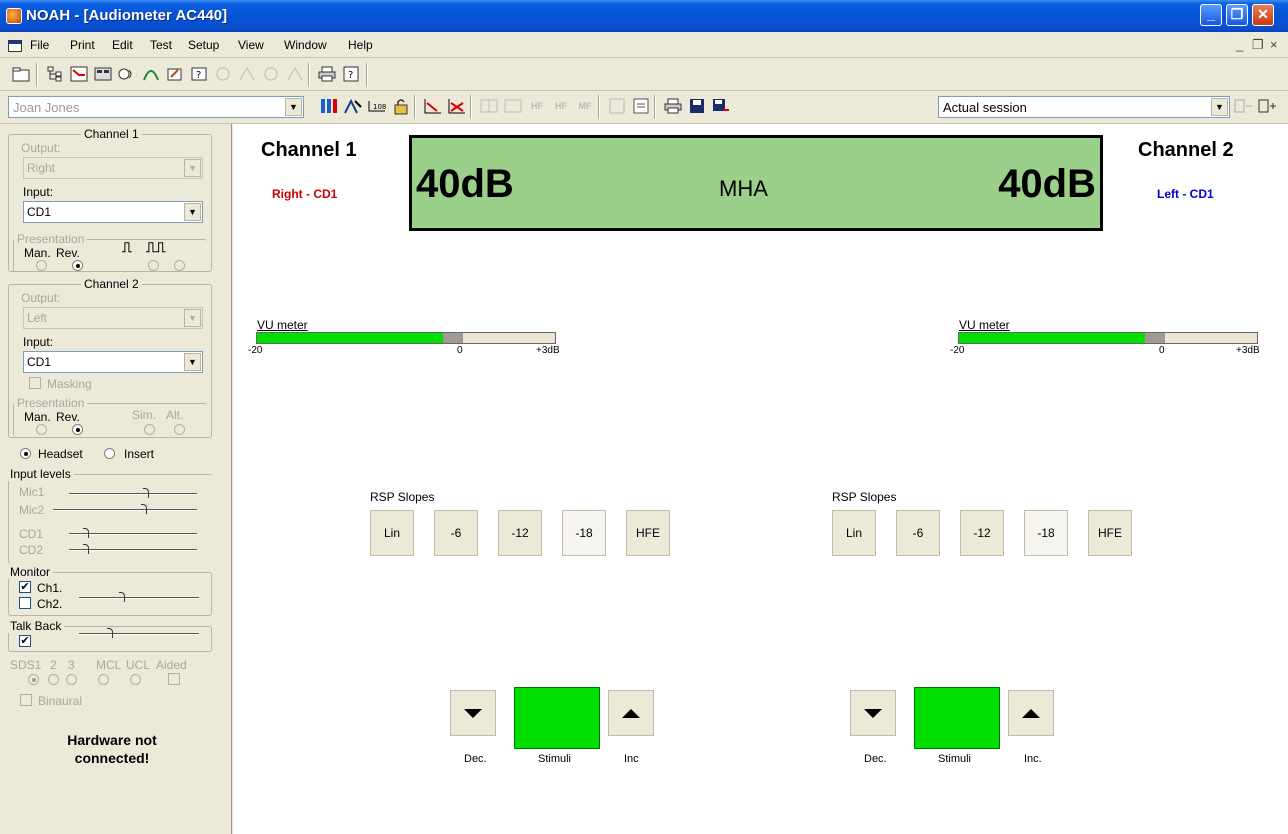 The width and height of the screenshot is (1288, 834). What do you see at coordinates (1239, 44) in the screenshot?
I see `mdi-minimize-button: _` at bounding box center [1239, 44].